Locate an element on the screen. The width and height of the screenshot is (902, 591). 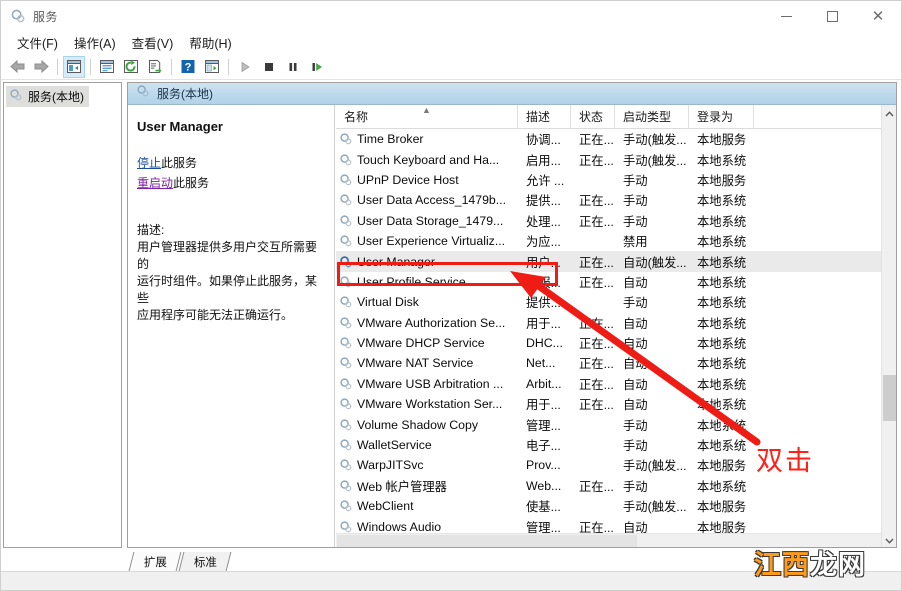
table-row: WebClient 使基... 手动(触发... 本地服务 is located at coordinates (608, 506).